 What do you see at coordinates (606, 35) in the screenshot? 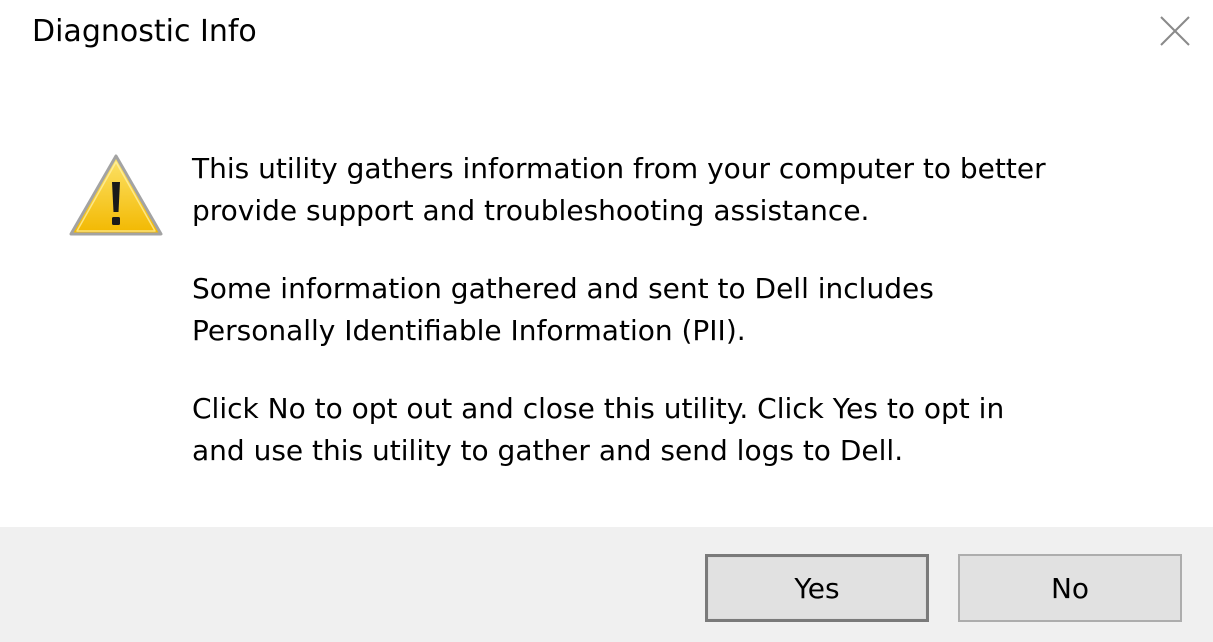
I see `title-bar: Diagnostic Info` at bounding box center [606, 35].